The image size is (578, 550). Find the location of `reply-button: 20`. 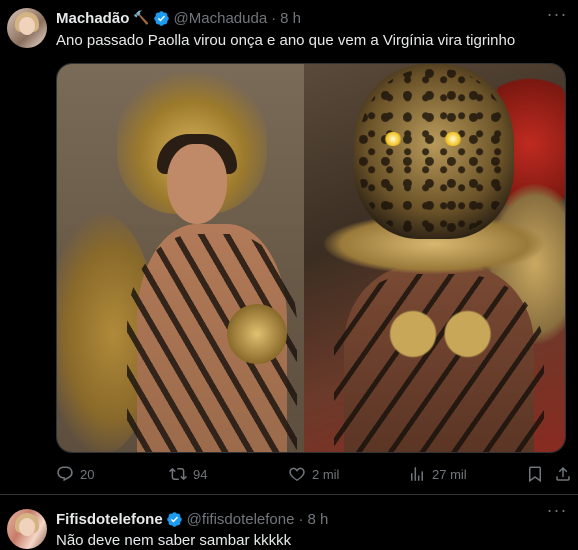

reply-button: 20 is located at coordinates (75, 474).